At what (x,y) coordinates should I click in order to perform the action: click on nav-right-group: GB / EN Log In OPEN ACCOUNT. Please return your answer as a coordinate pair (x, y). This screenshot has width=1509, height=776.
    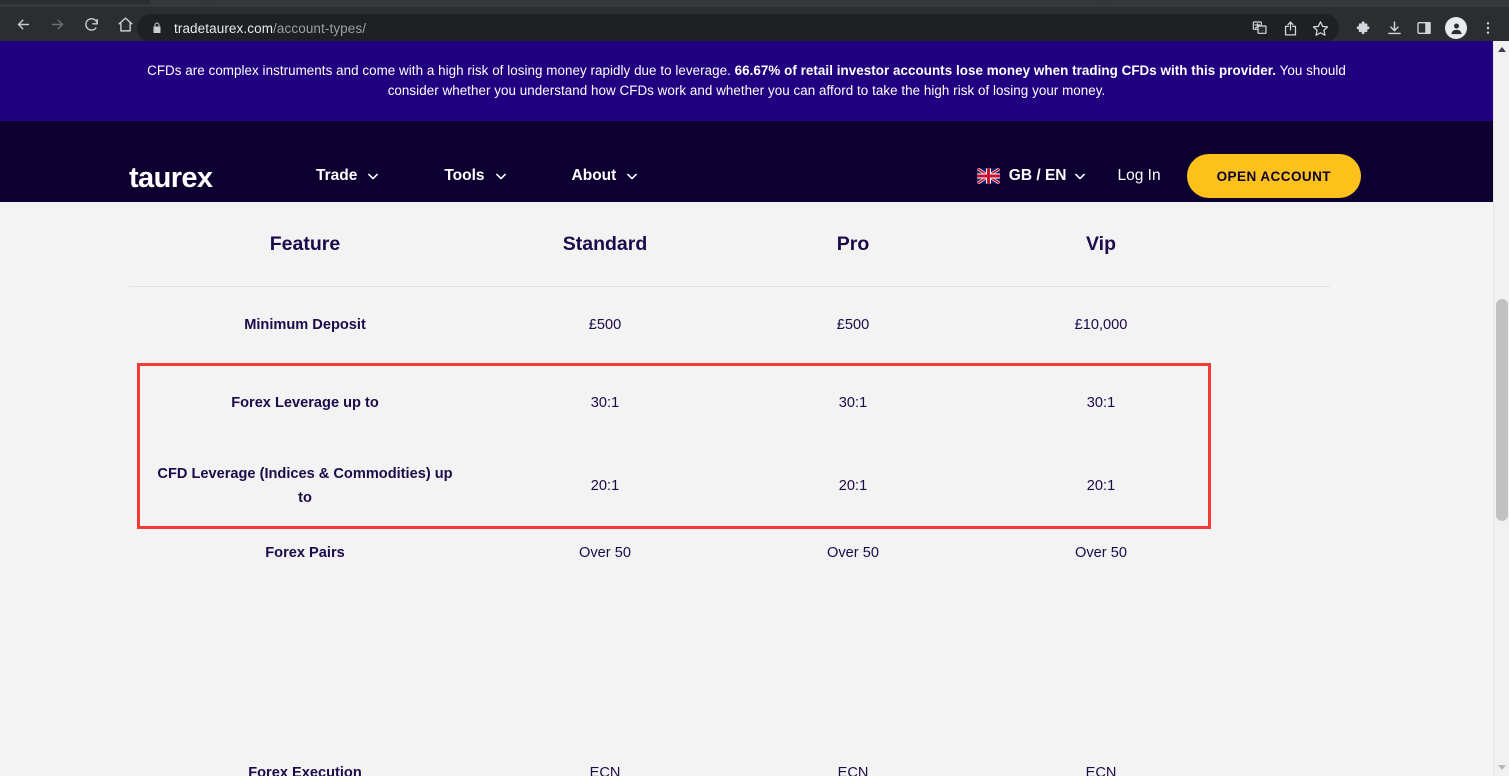
    Looking at the image, I should click on (1168, 176).